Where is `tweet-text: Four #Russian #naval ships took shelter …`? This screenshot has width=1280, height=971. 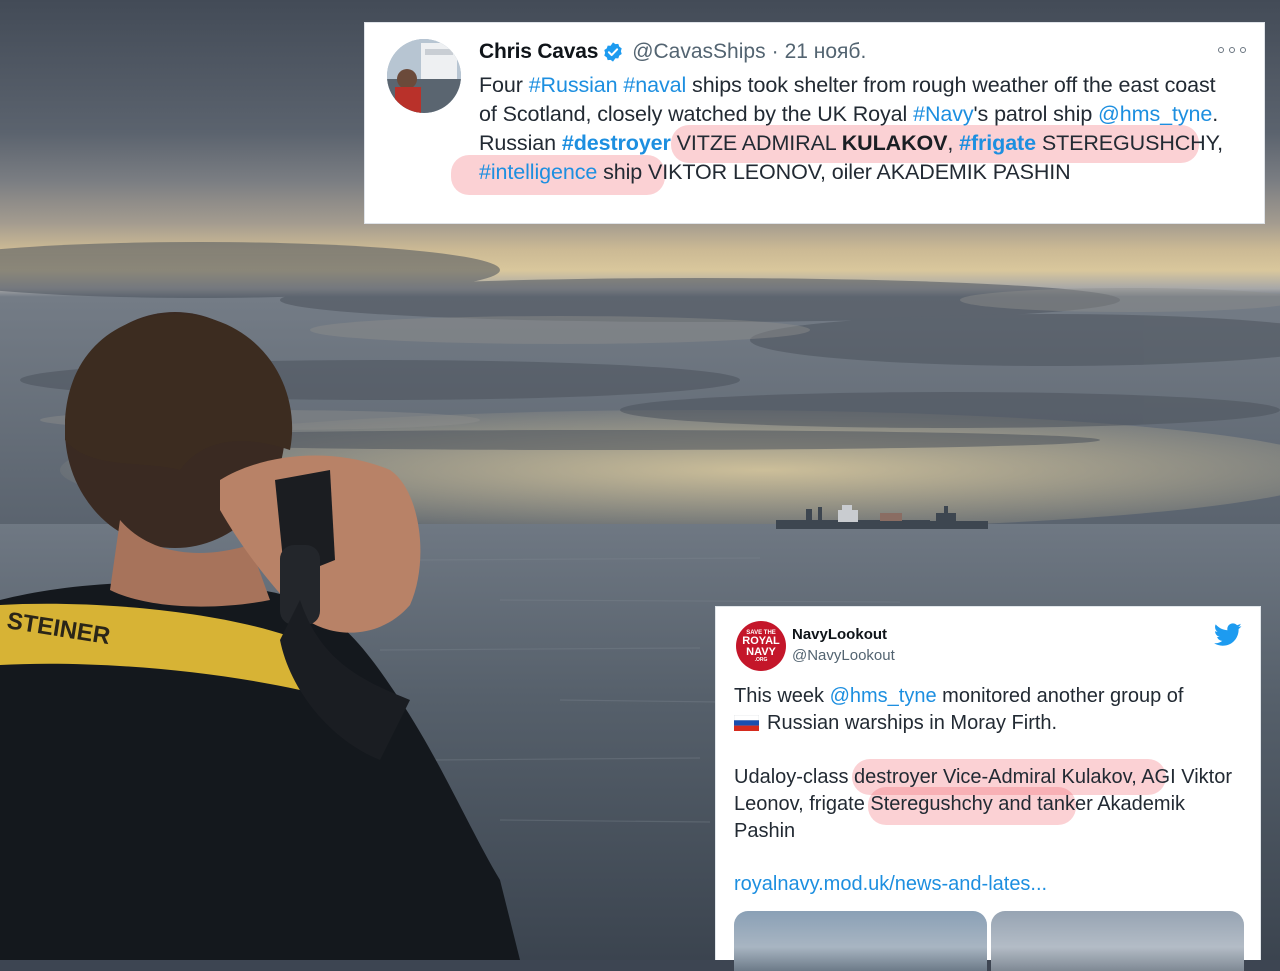 tweet-text: Four #Russian #naval ships took shelter … is located at coordinates (851, 128).